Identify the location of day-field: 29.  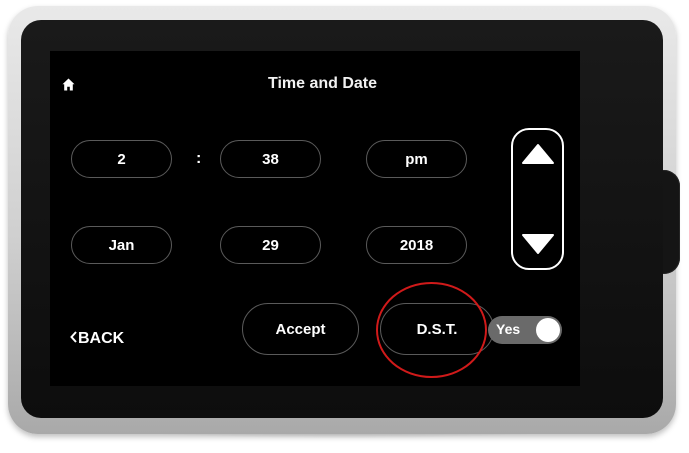
(270, 245).